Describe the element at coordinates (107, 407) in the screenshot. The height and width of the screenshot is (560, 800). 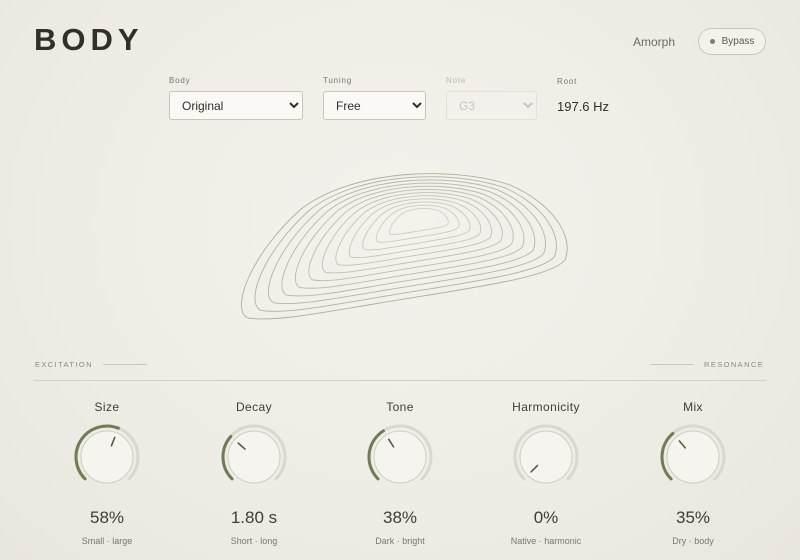
I see `knob-name: Size` at that location.